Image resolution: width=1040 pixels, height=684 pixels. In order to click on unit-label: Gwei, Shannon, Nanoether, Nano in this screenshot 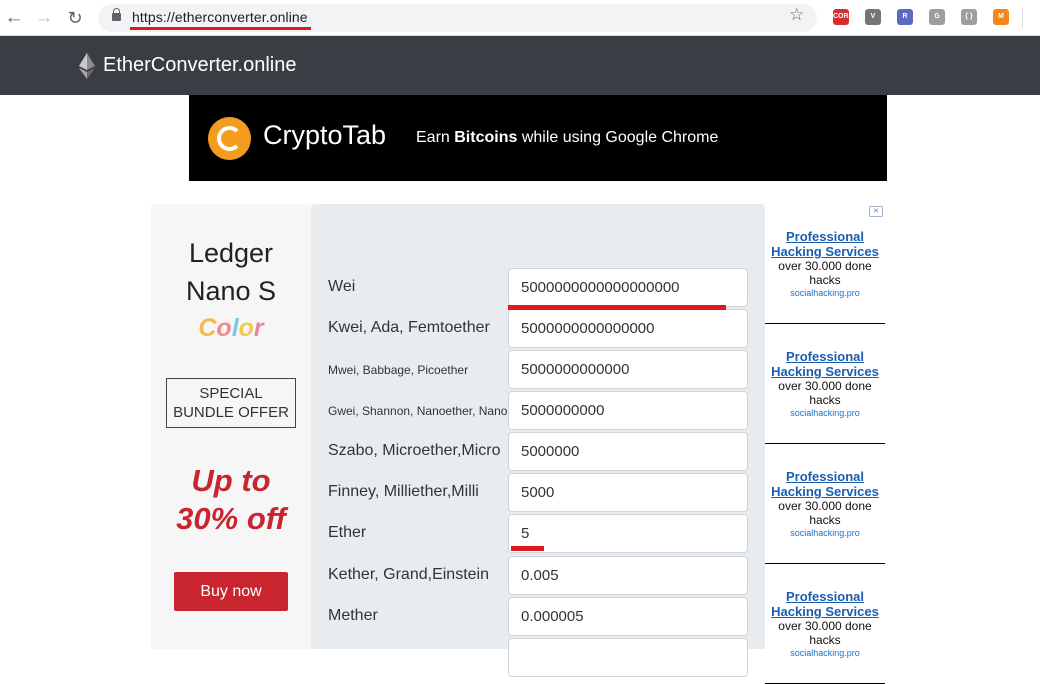, I will do `click(418, 411)`.